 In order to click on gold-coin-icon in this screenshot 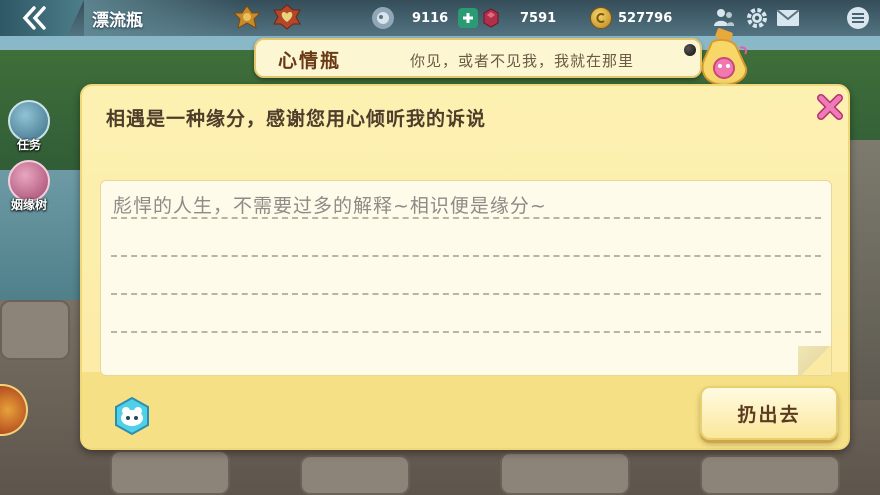, I will do `click(601, 18)`.